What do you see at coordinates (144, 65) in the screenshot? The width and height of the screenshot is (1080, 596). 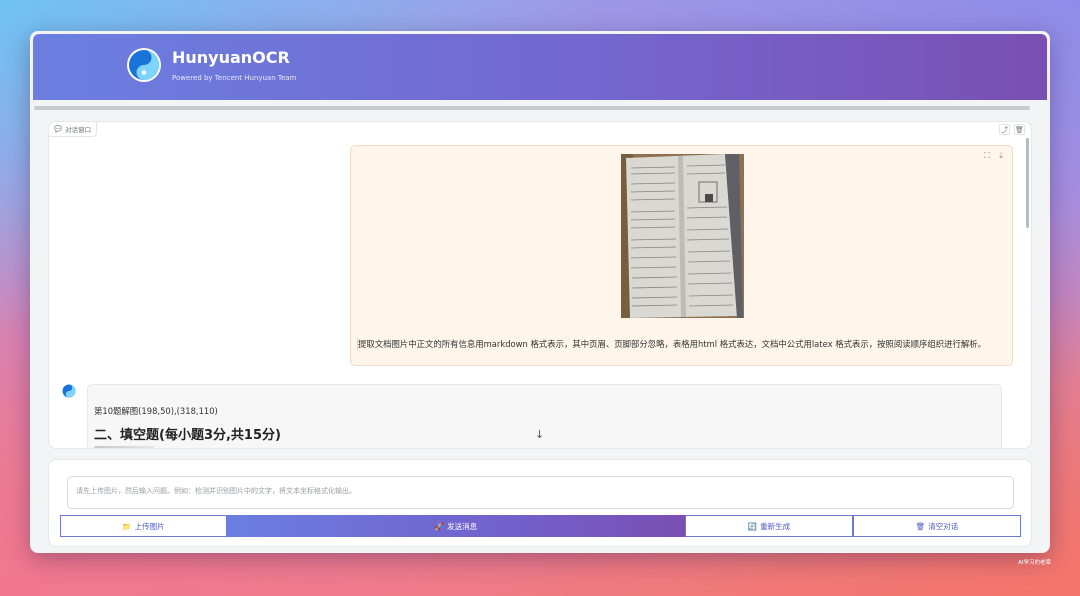 I see `hunyuan-logo-icon` at bounding box center [144, 65].